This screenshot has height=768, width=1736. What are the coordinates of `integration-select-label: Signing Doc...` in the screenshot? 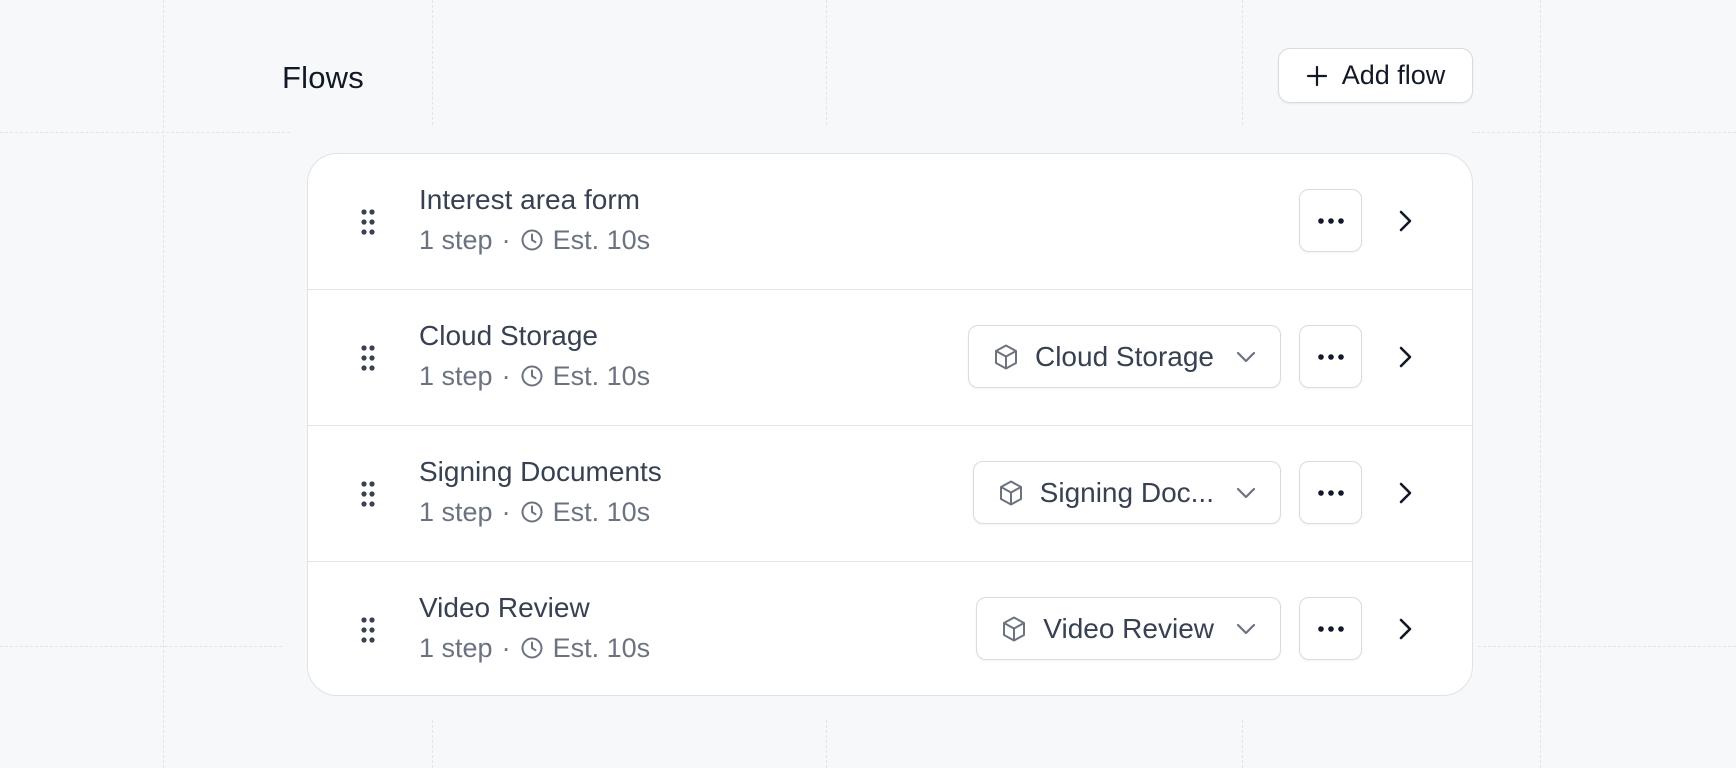 It's located at (1126, 492).